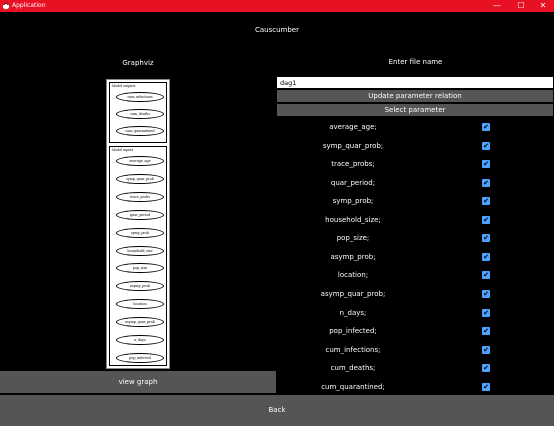 Image resolution: width=554 pixels, height=426 pixels. What do you see at coordinates (353, 182) in the screenshot?
I see `parameter-label: quar_period;` at bounding box center [353, 182].